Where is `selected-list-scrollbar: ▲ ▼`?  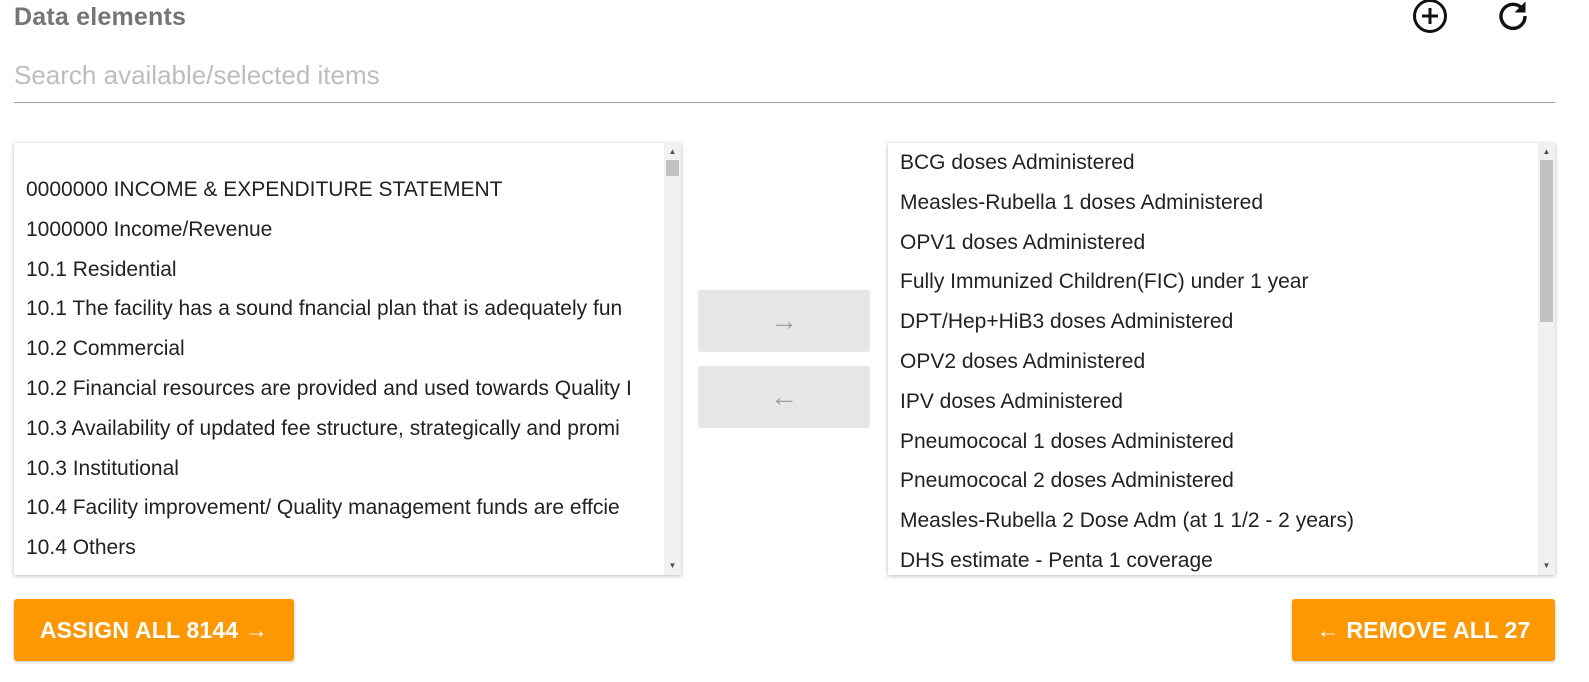
selected-list-scrollbar: ▲ ▼ is located at coordinates (1546, 359).